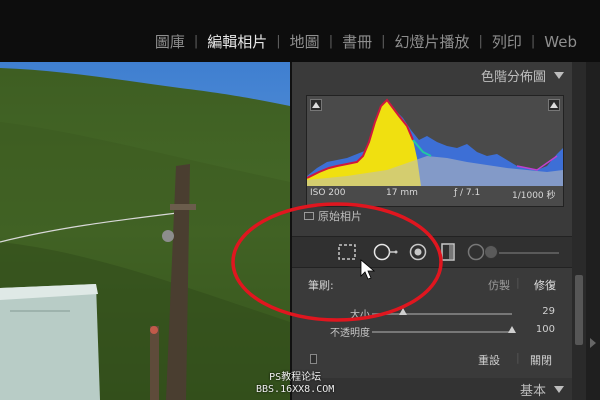 The width and height of the screenshot is (600, 400). Describe the element at coordinates (305, 41) in the screenshot. I see `module-map: 地圖` at that location.